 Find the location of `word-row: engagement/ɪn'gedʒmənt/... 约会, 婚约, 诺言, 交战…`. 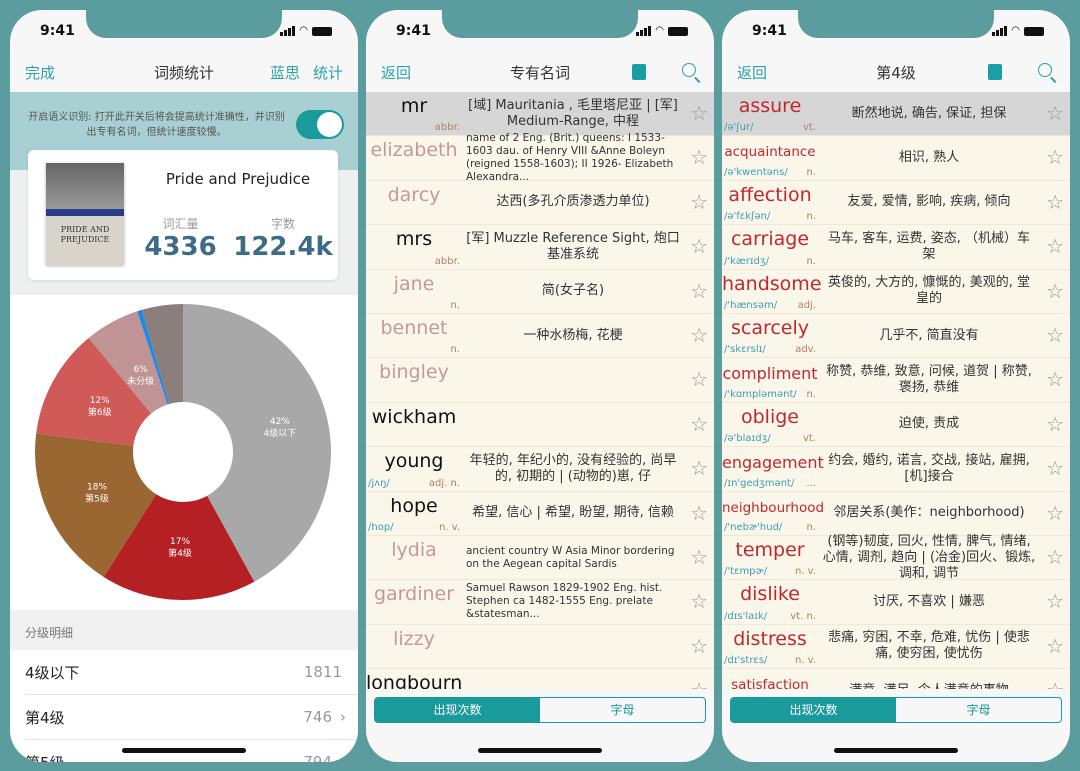

word-row: engagement/ɪn'gedʒmənt/... 约会, 婚约, 诺言, 交战… is located at coordinates (896, 469).